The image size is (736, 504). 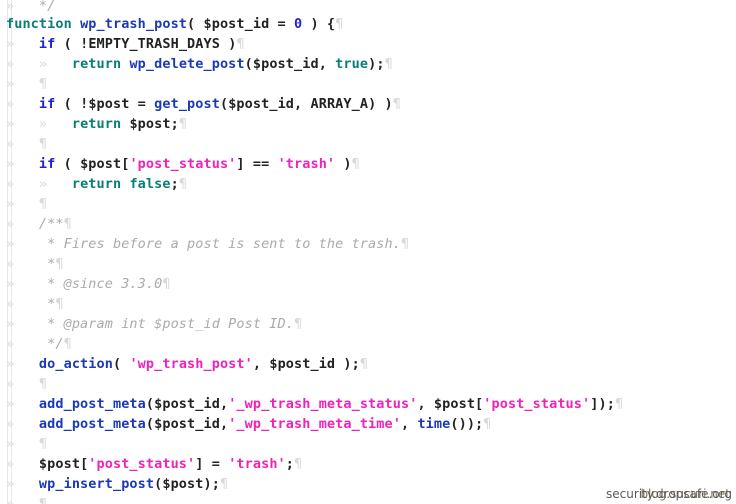 What do you see at coordinates (368, 284) in the screenshot?
I see `code-line: » * @since 3.3.0¶` at bounding box center [368, 284].